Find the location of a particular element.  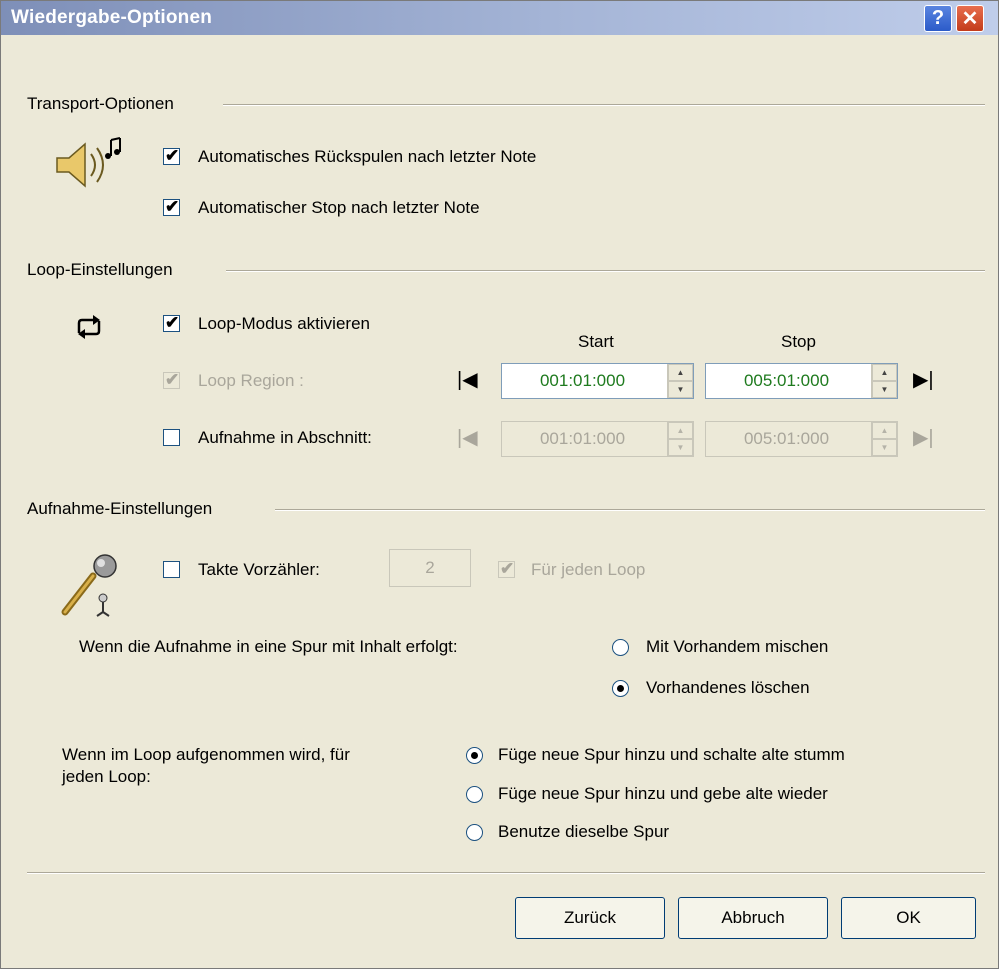

count-in-value: 2 is located at coordinates (430, 567).